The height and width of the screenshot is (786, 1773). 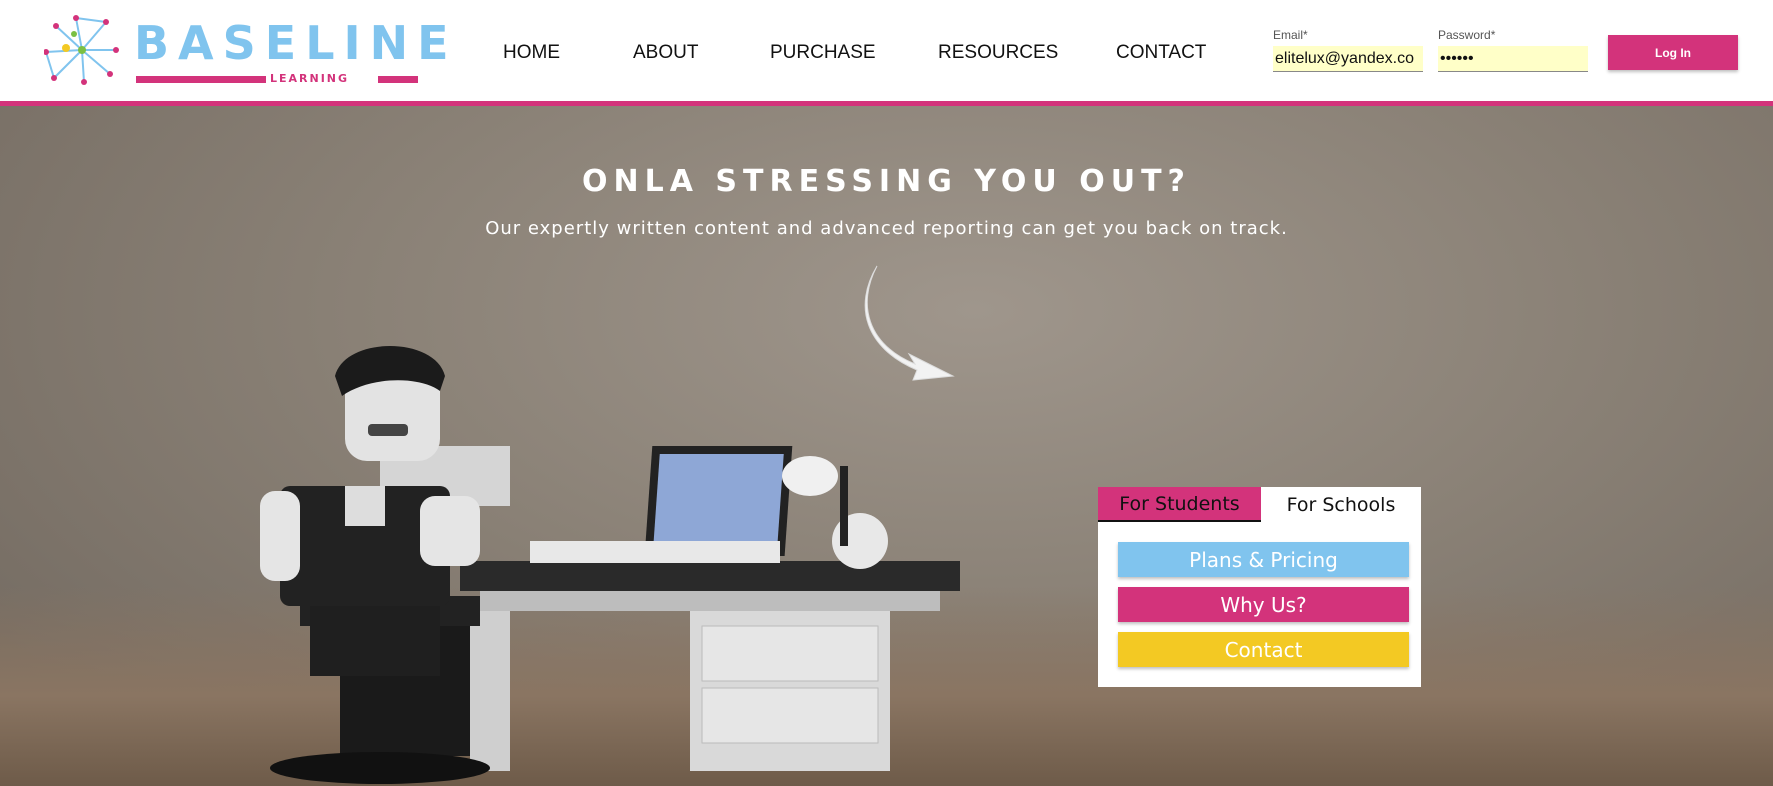 What do you see at coordinates (998, 53) in the screenshot?
I see `nav-resources: RESOURCES` at bounding box center [998, 53].